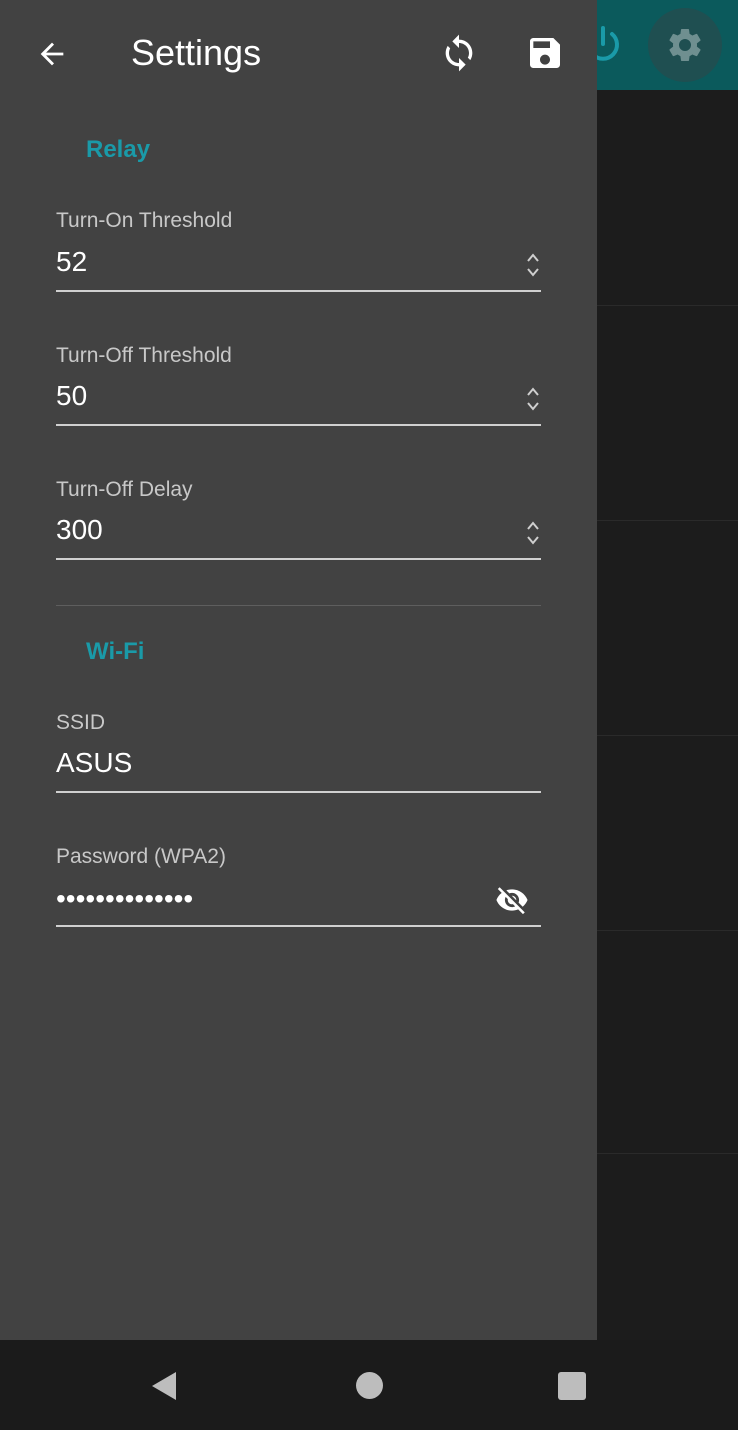  What do you see at coordinates (298, 768) in the screenshot?
I see `ssid-input: ASUS` at bounding box center [298, 768].